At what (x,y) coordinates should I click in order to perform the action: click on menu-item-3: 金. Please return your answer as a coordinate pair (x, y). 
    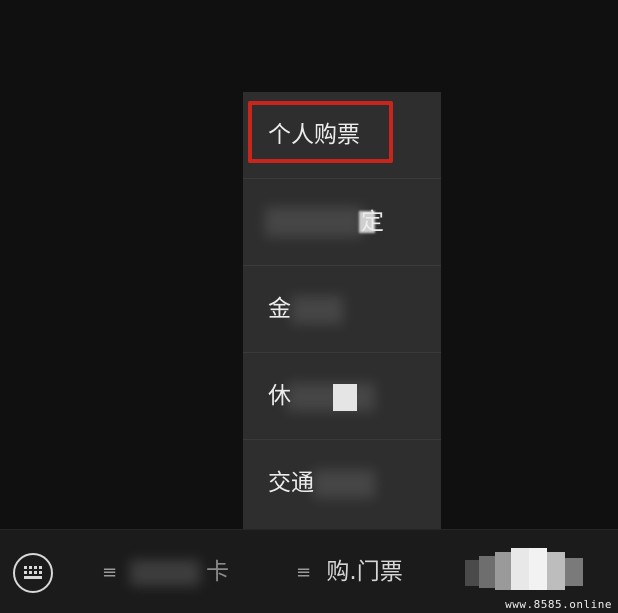
    Looking at the image, I should click on (342, 309).